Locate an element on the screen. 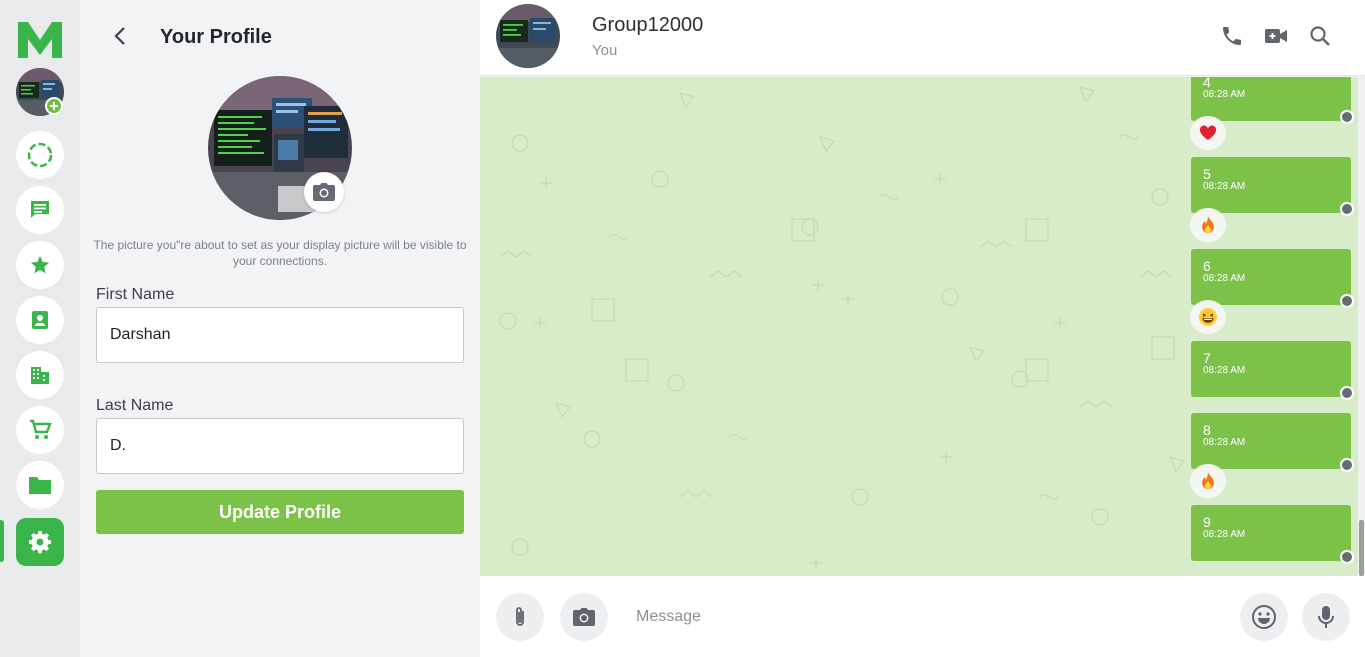 The width and height of the screenshot is (1365, 657). nav-rail is located at coordinates (40, 328).